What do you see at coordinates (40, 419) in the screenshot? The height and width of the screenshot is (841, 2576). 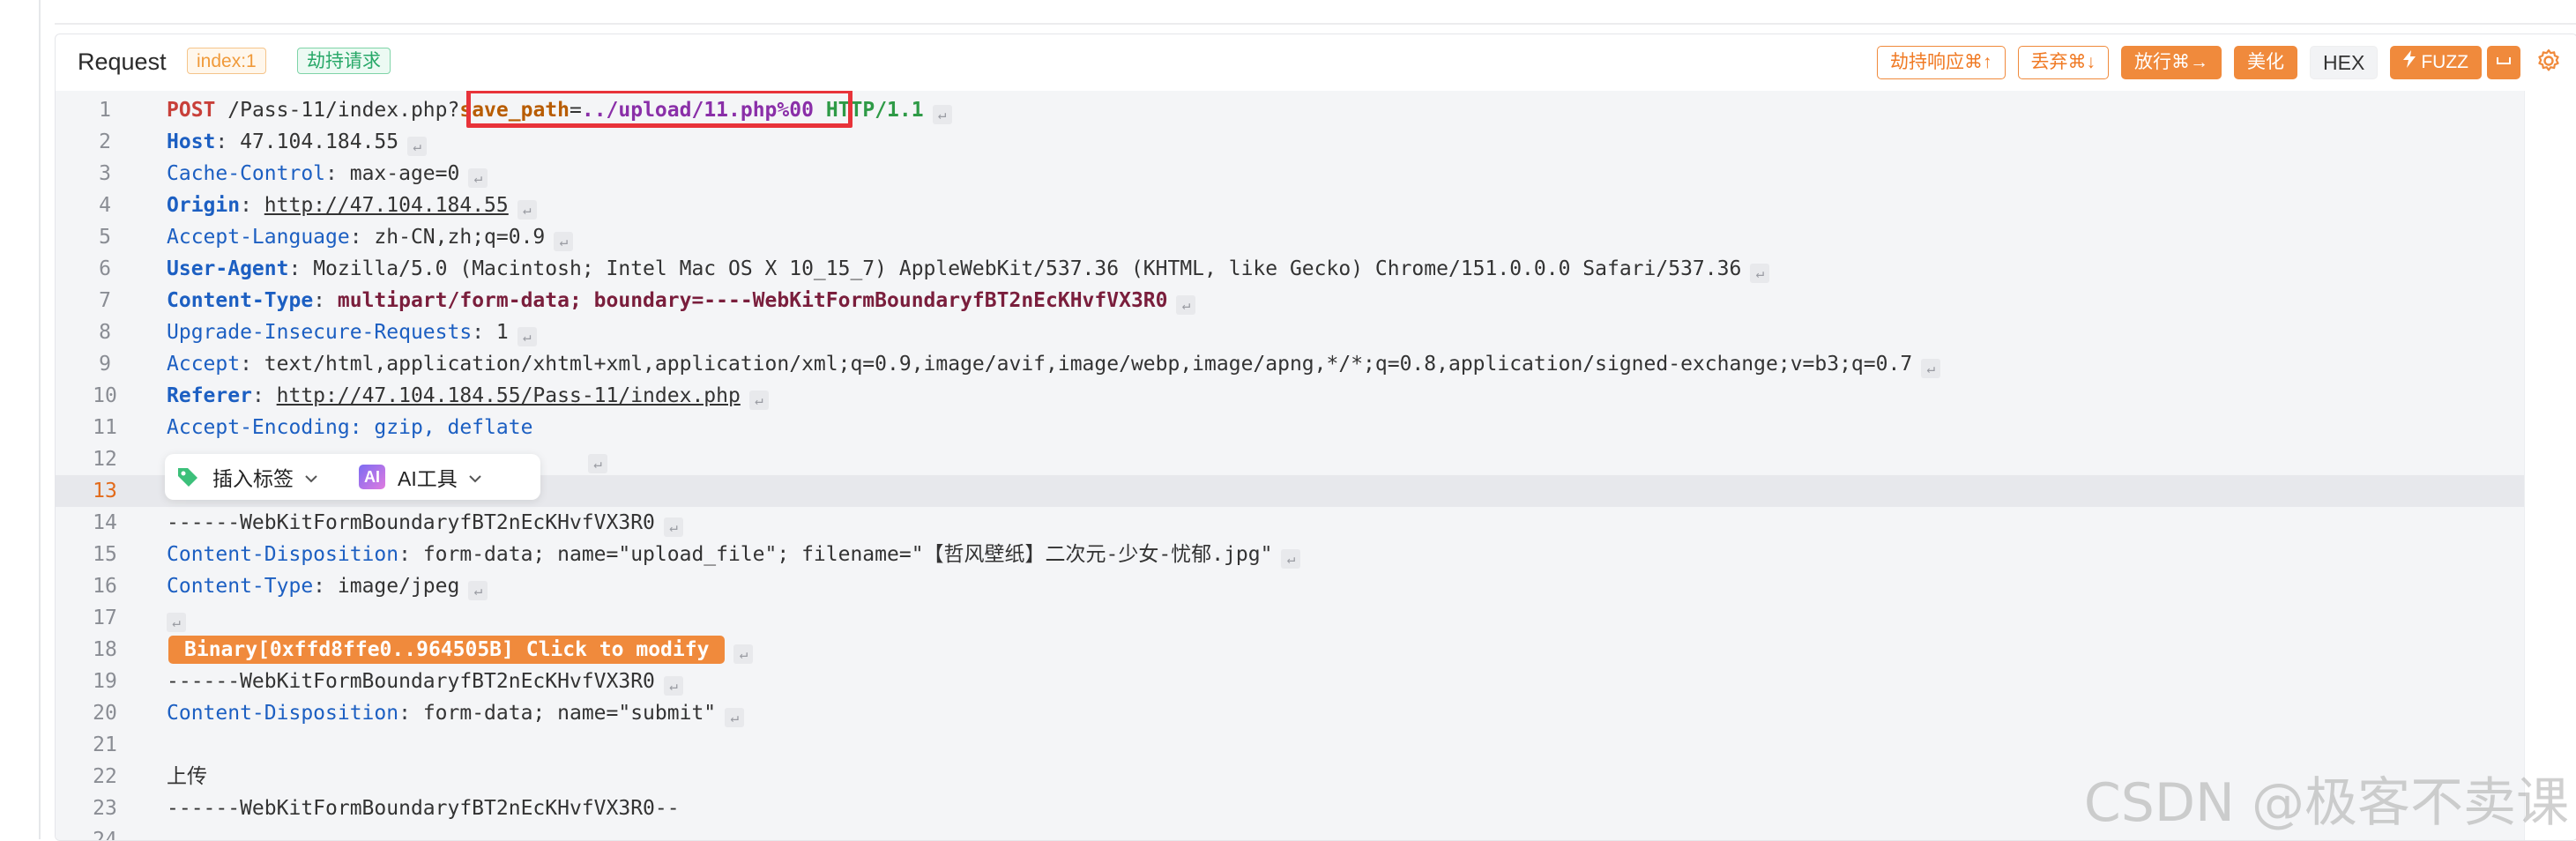 I see `page-left-divider` at bounding box center [40, 419].